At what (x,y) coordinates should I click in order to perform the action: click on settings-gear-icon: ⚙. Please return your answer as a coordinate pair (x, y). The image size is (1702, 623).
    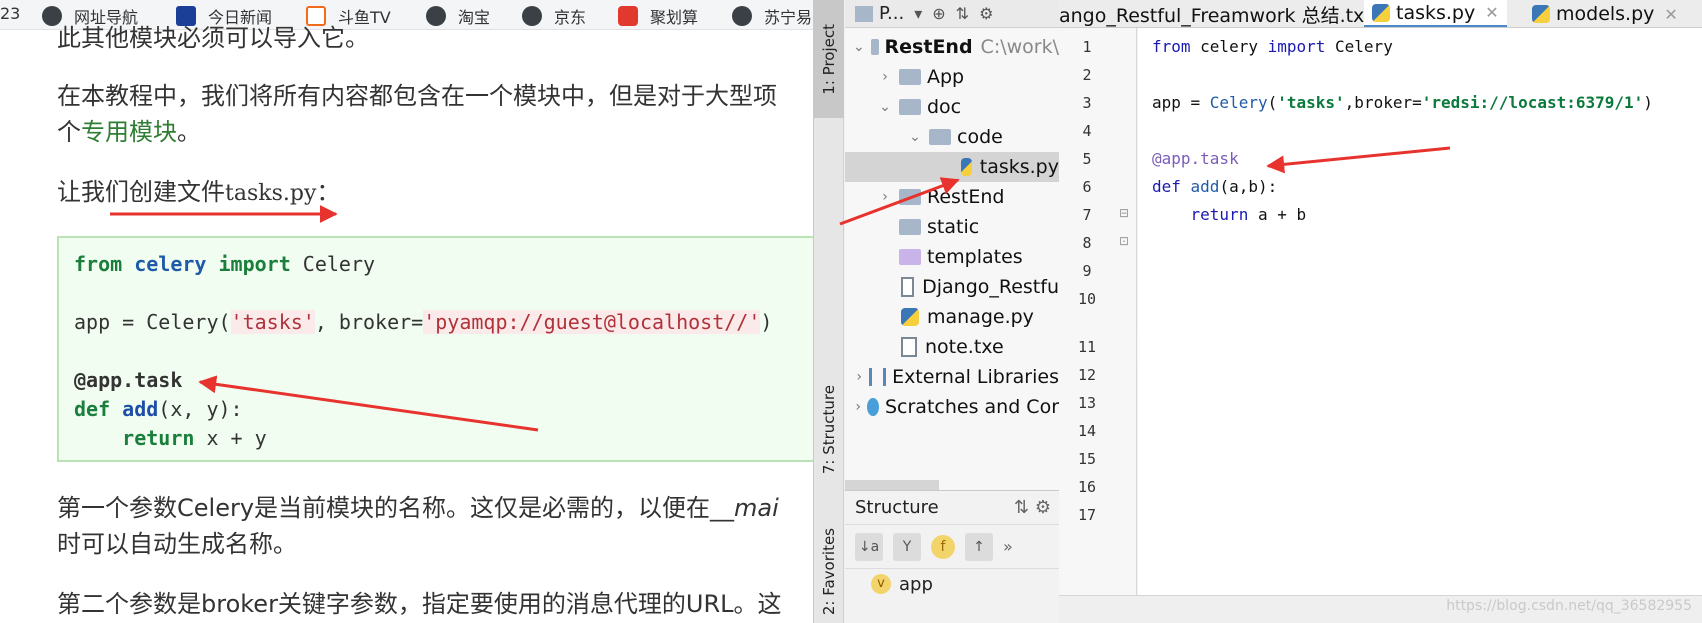
    Looking at the image, I should click on (986, 13).